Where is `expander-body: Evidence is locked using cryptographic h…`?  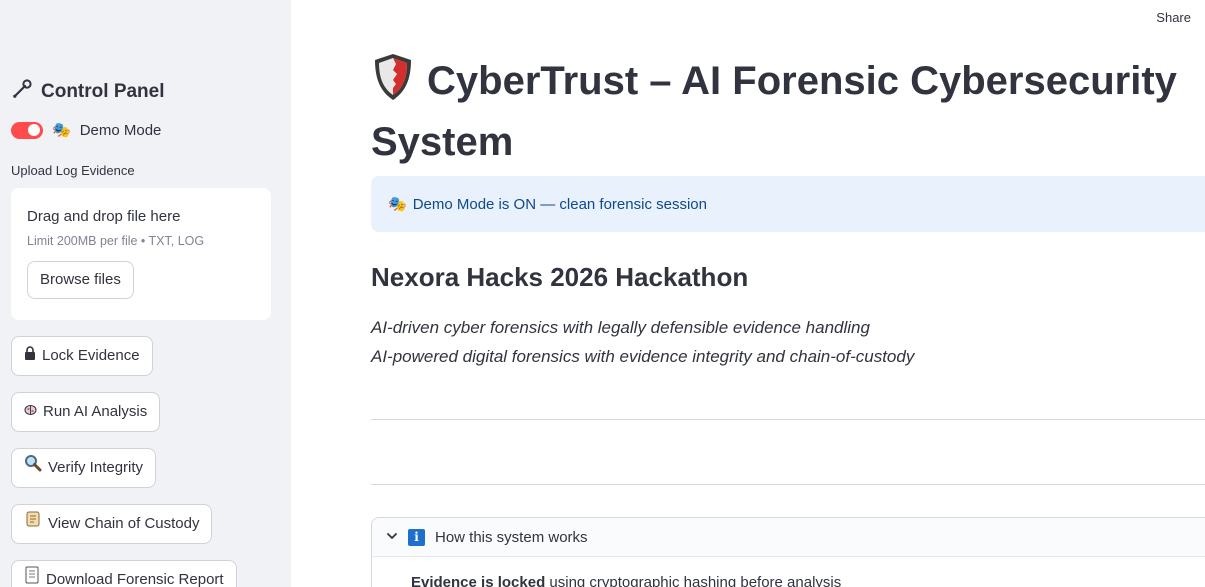
expander-body: Evidence is locked using cryptographic h… is located at coordinates (788, 572).